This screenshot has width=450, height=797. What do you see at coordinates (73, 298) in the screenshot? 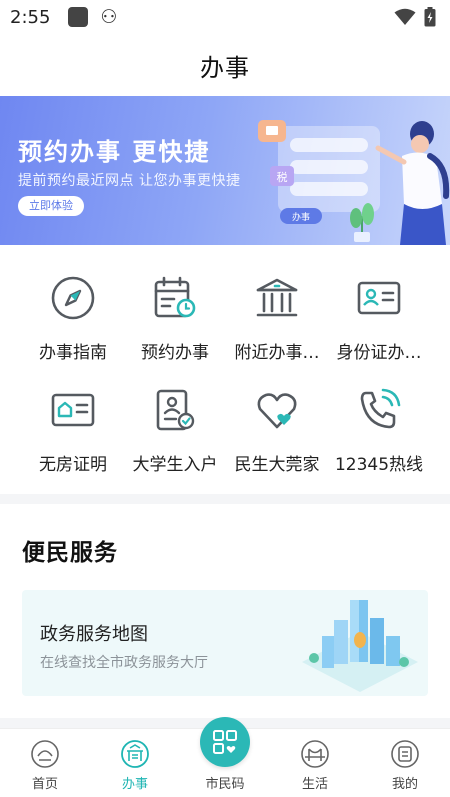
I see `compass-icon` at bounding box center [73, 298].